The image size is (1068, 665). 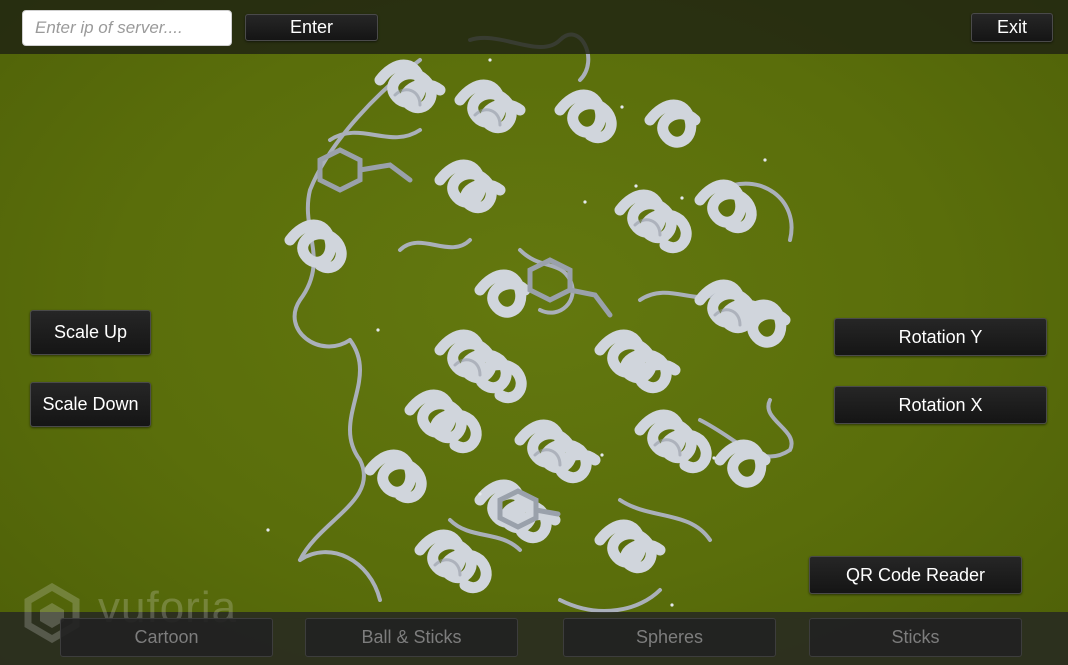 I want to click on mode-cartoon-button: Cartoon, so click(x=166, y=637).